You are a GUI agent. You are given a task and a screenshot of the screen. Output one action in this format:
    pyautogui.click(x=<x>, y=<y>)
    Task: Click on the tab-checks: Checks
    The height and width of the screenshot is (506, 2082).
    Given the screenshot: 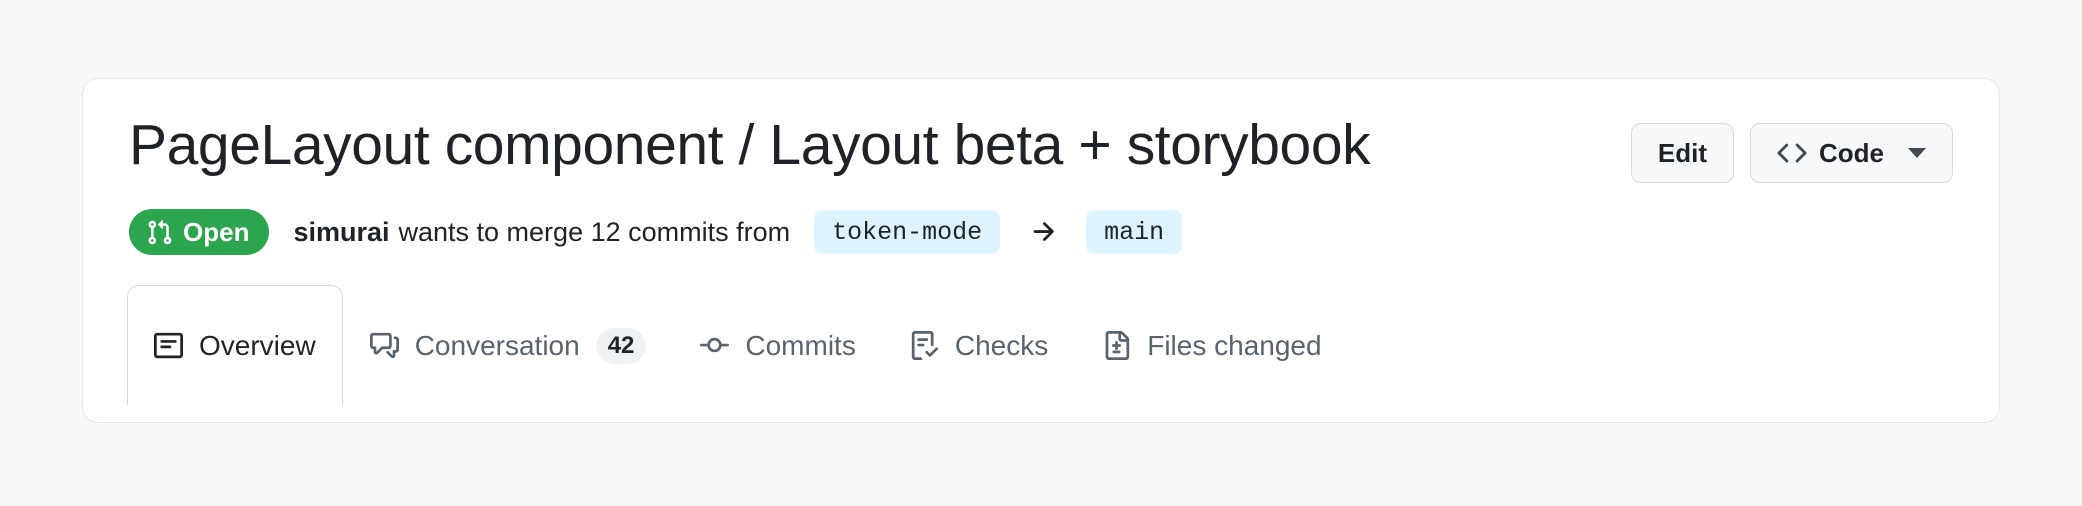 What is the action you would take?
    pyautogui.click(x=979, y=345)
    